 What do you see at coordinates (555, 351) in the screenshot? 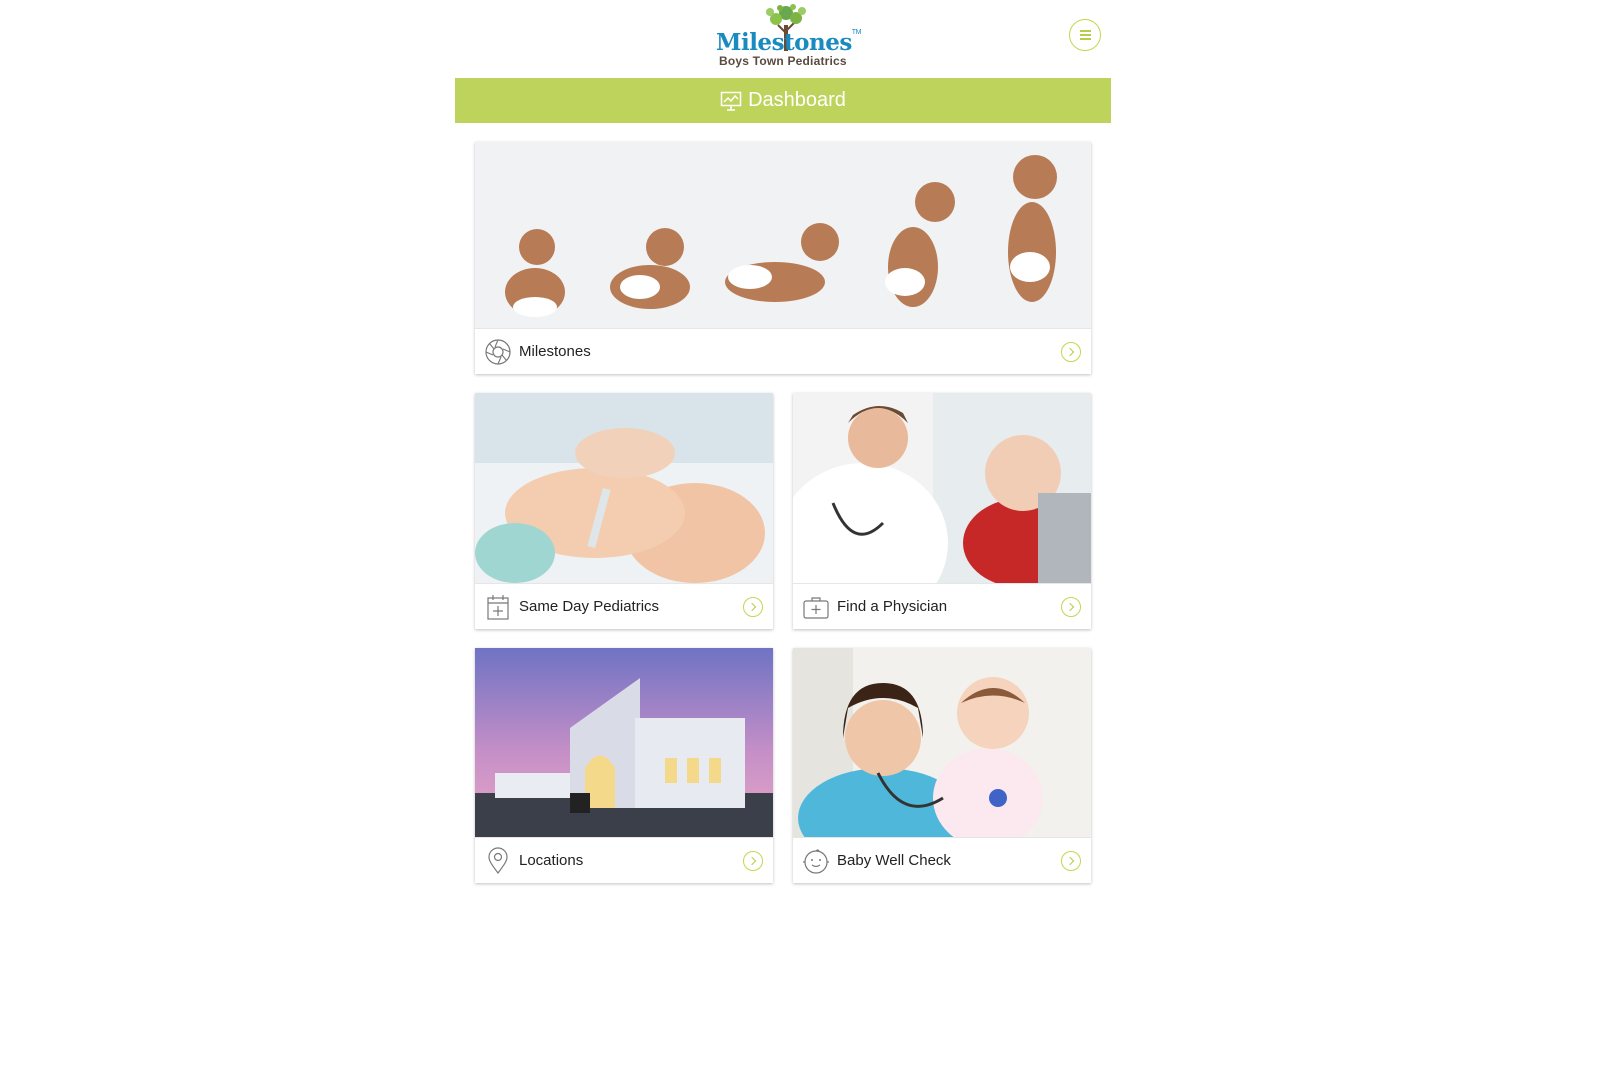
I see `card-label: Milestones` at bounding box center [555, 351].